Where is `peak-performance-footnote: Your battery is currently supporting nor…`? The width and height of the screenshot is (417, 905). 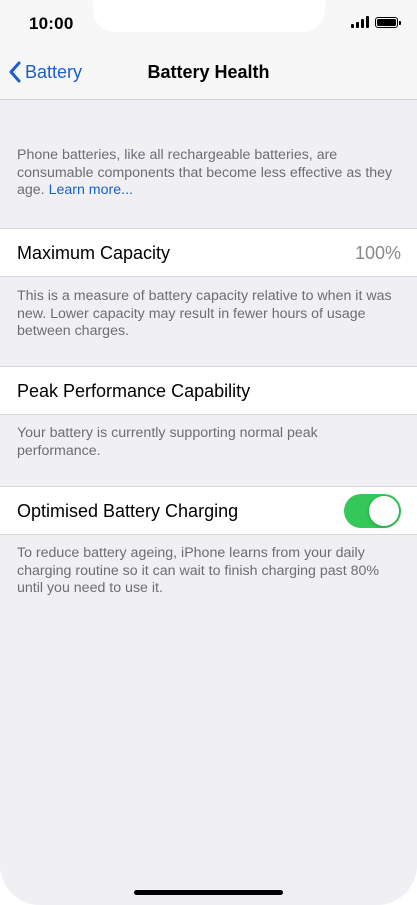
peak-performance-footnote: Your battery is currently supporting nor… is located at coordinates (167, 442).